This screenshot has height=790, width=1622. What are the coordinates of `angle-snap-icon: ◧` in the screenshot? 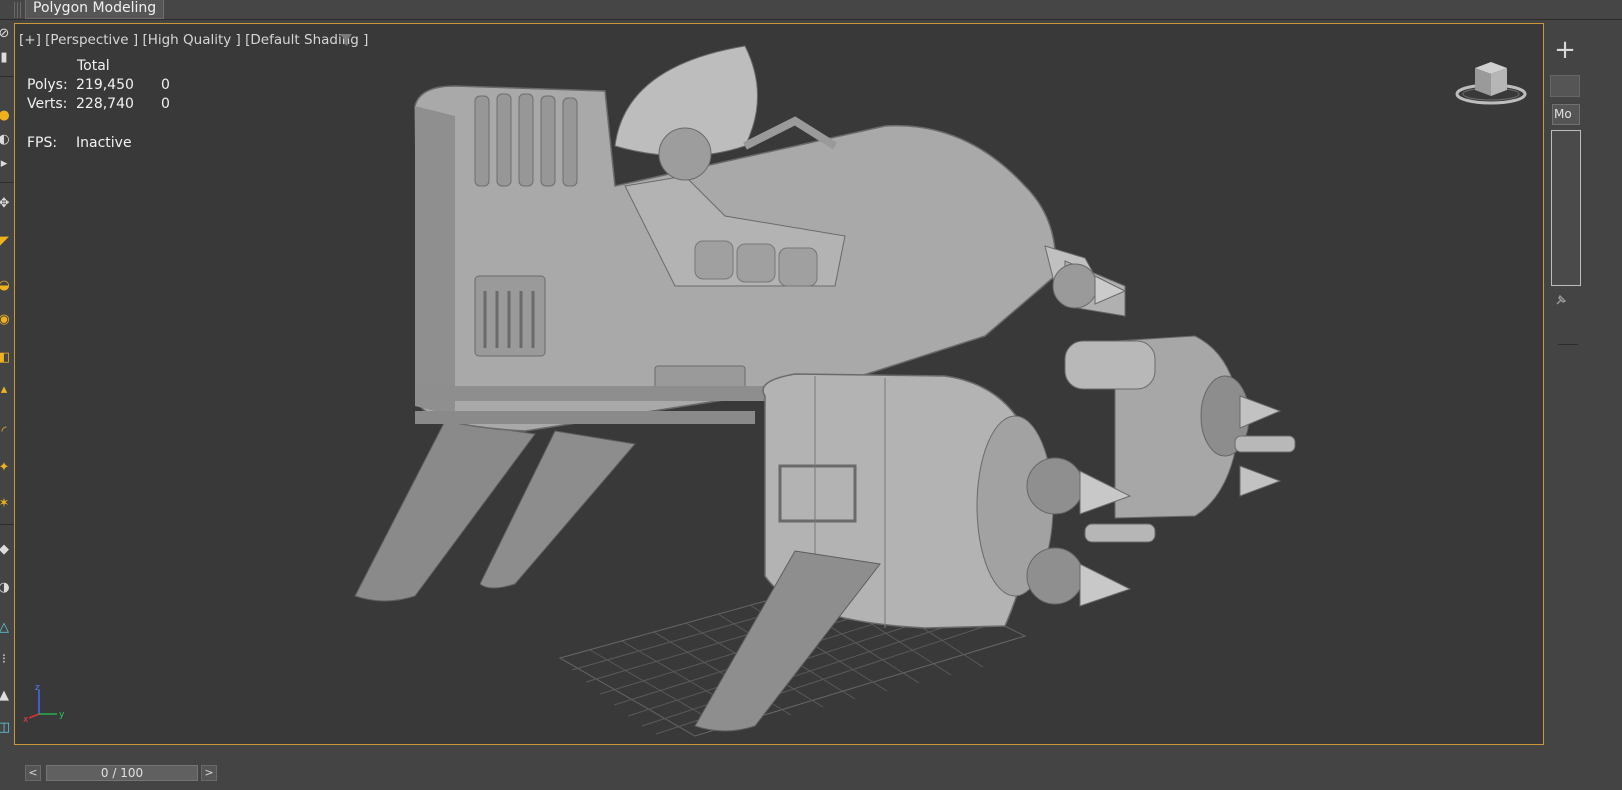 It's located at (6, 358).